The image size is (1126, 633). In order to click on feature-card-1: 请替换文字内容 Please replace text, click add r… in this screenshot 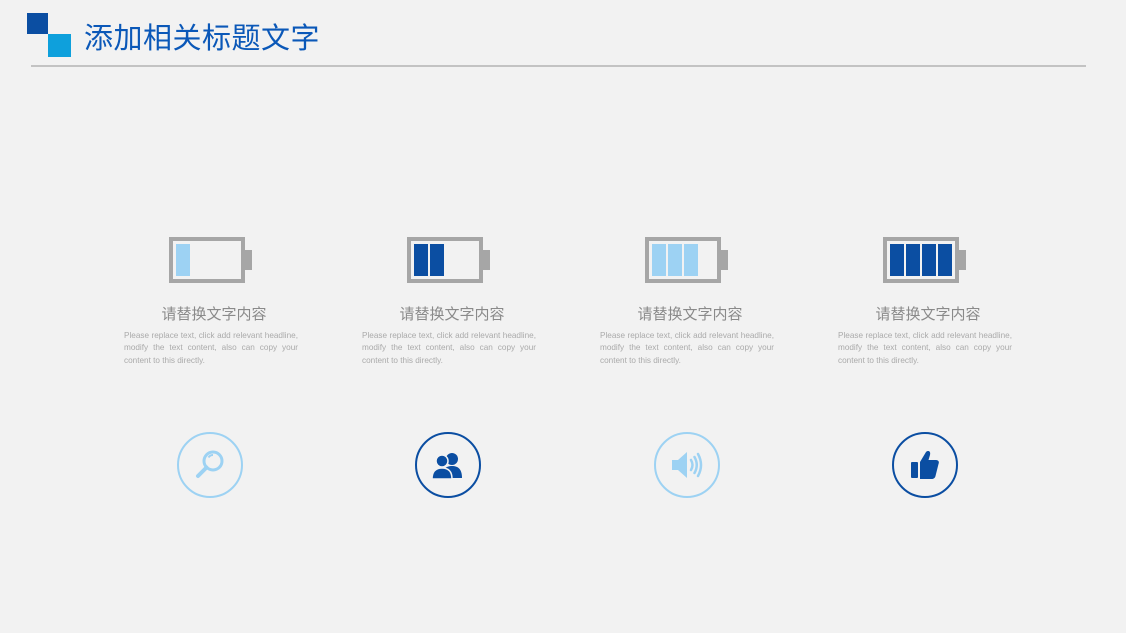, I will do `click(218, 301)`.